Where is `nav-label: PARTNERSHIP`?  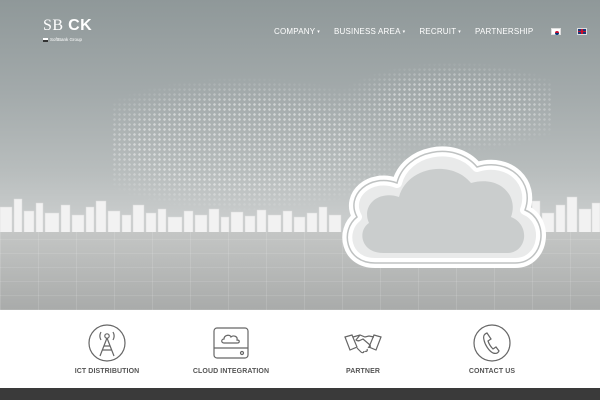
nav-label: PARTNERSHIP is located at coordinates (504, 31).